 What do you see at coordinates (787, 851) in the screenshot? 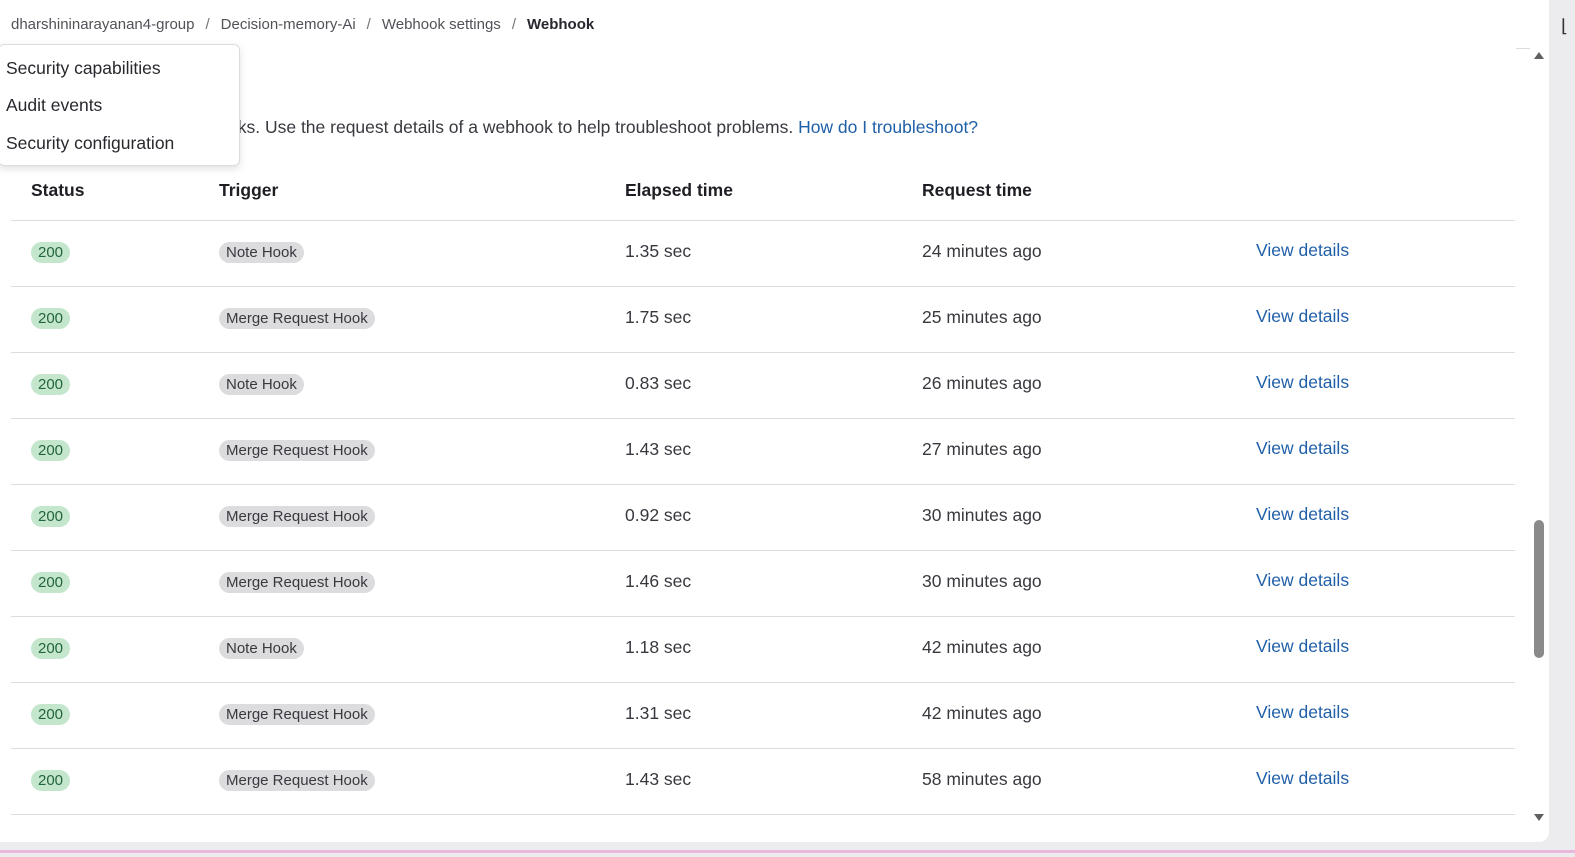
I see `bottom-accent-line` at bounding box center [787, 851].